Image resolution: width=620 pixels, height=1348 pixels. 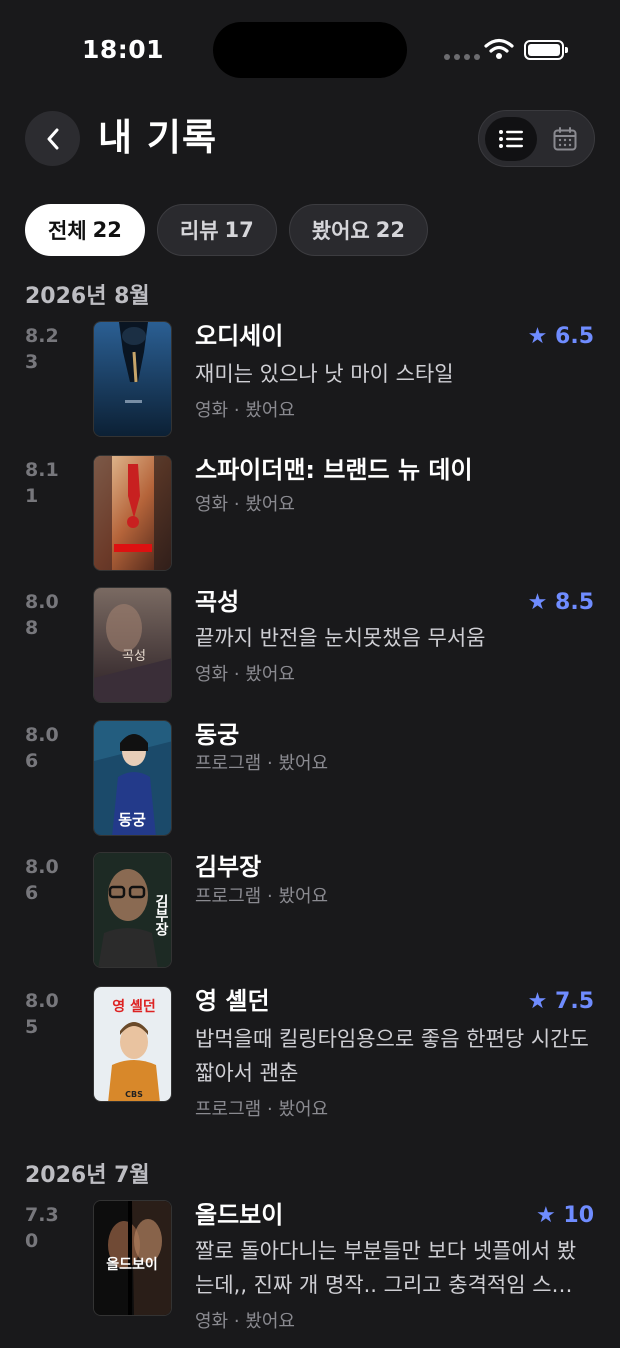 I want to click on page-title: 내 기록, so click(x=158, y=137).